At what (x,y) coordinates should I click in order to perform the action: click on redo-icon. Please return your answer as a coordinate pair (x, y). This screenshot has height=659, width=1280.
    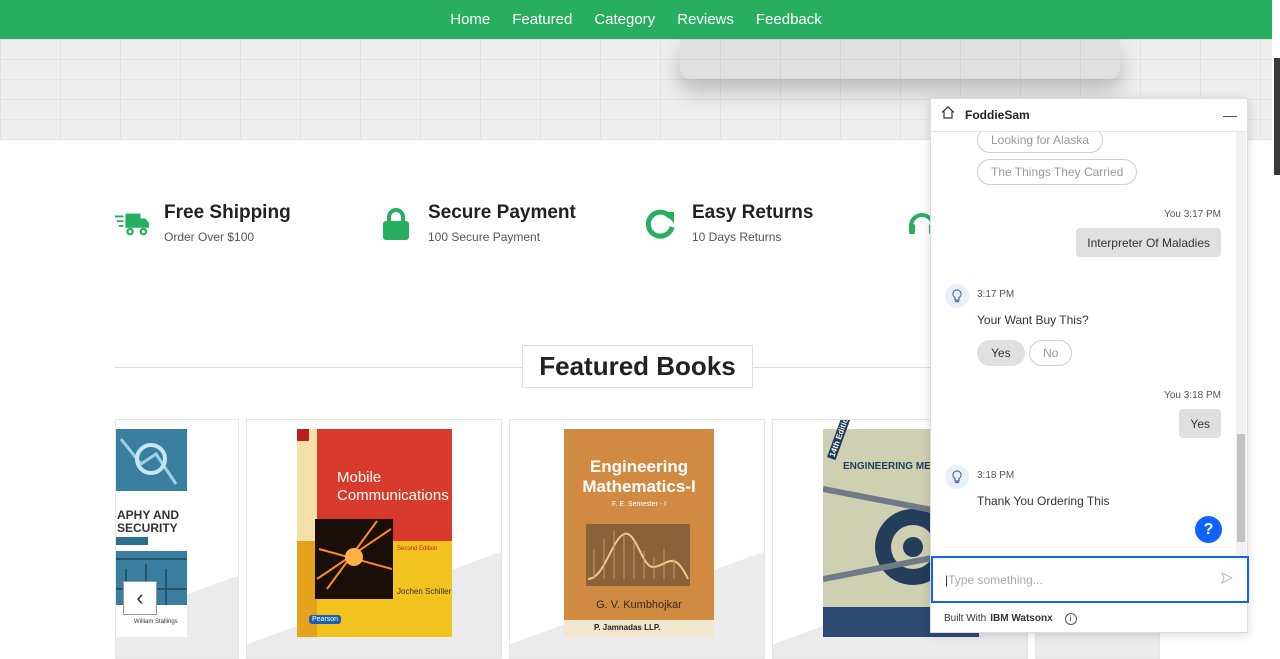
    Looking at the image, I should click on (660, 224).